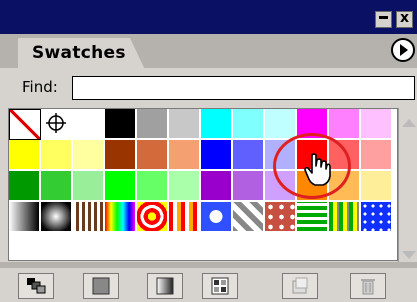 The image size is (417, 302). I want to click on scroll-up-arrow-icon, so click(408, 123).